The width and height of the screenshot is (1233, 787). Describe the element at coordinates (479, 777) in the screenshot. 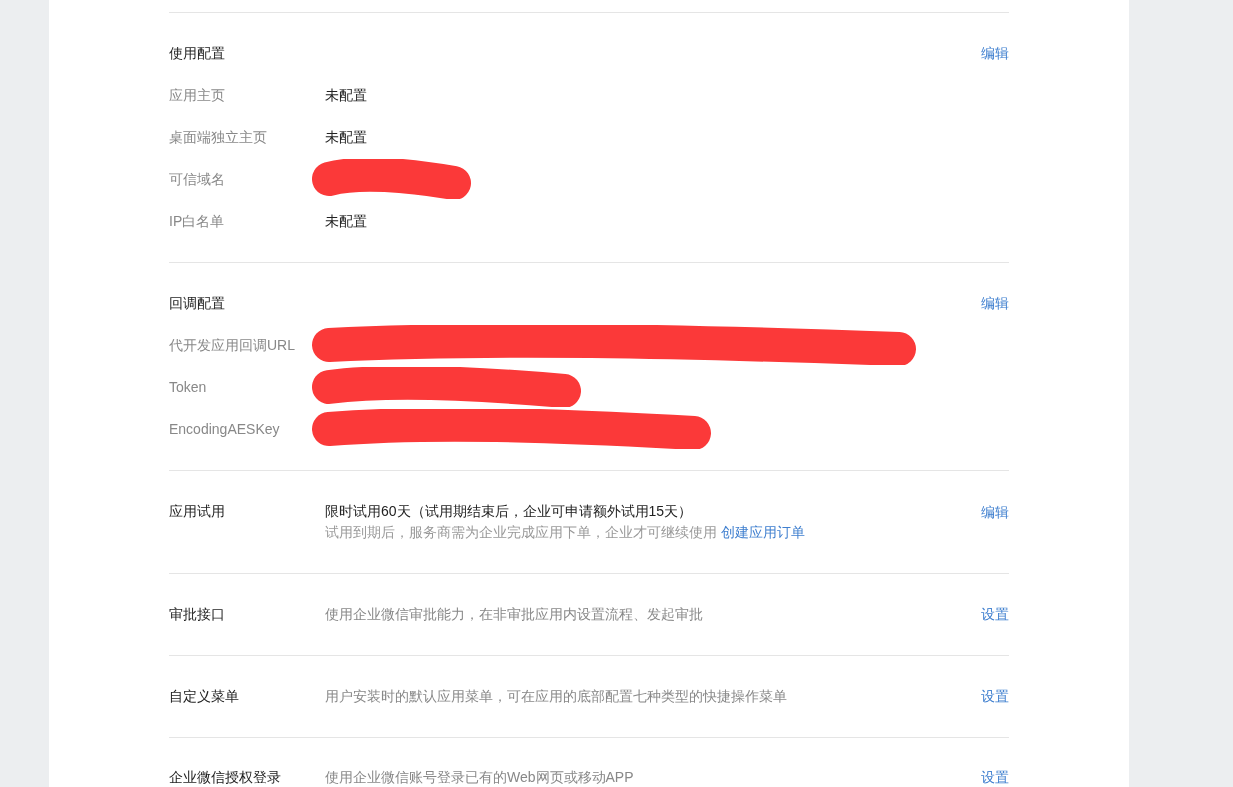

I see `feature-description: 使用企业微信账号登录已有的Web网页或移动APP` at that location.